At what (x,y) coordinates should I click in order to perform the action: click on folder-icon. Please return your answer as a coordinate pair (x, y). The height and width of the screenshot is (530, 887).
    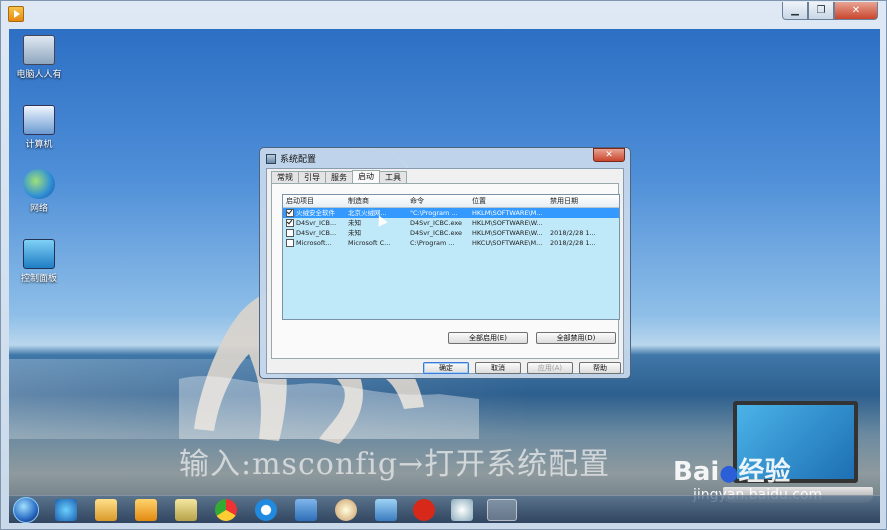
    Looking at the image, I should click on (106, 510).